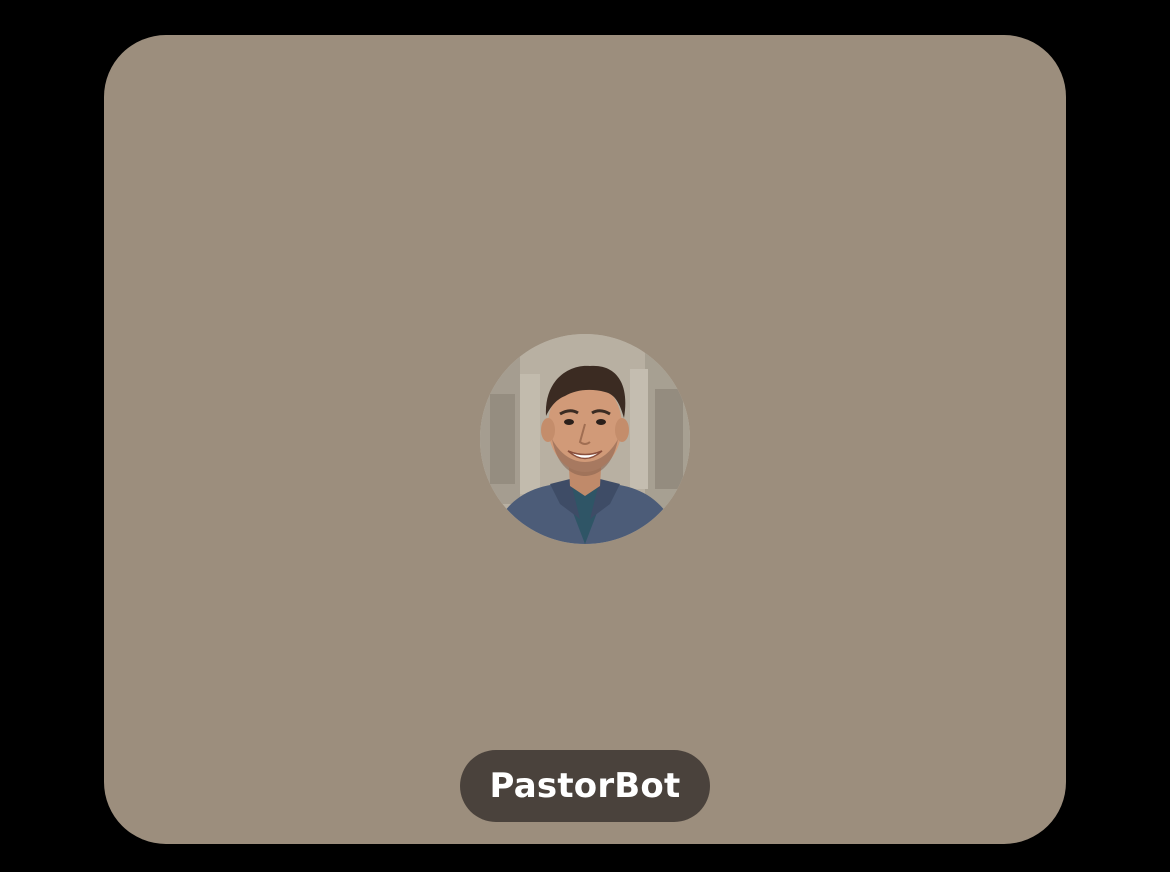 This screenshot has width=1170, height=872. I want to click on participant-name: PastorBot, so click(585, 786).